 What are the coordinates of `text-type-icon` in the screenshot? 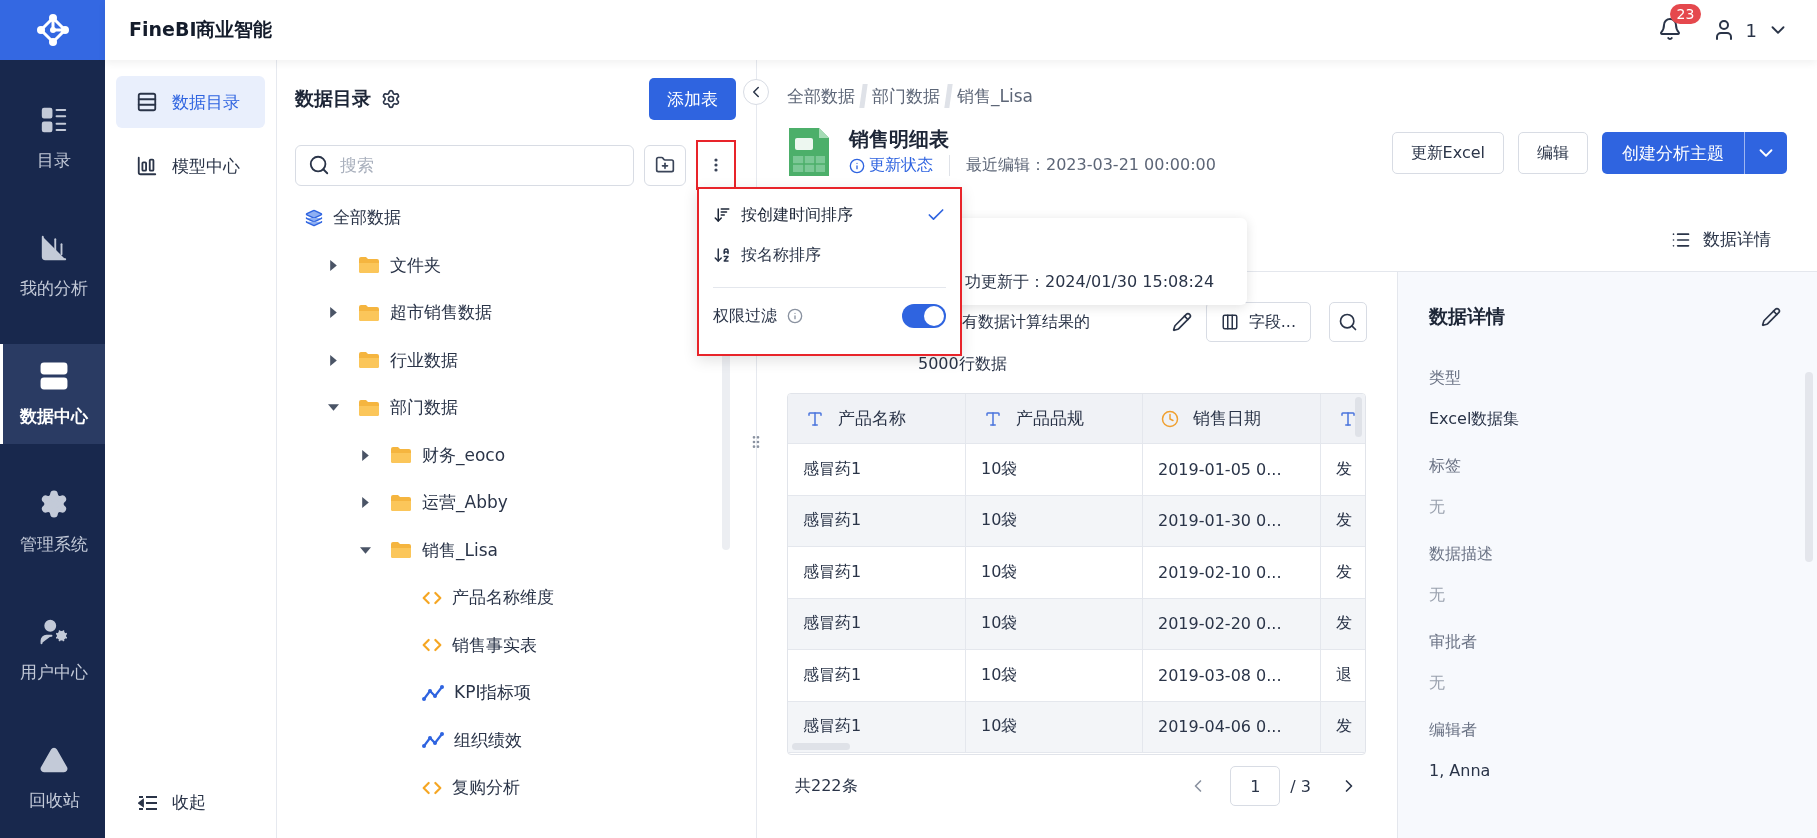 It's located at (1348, 418).